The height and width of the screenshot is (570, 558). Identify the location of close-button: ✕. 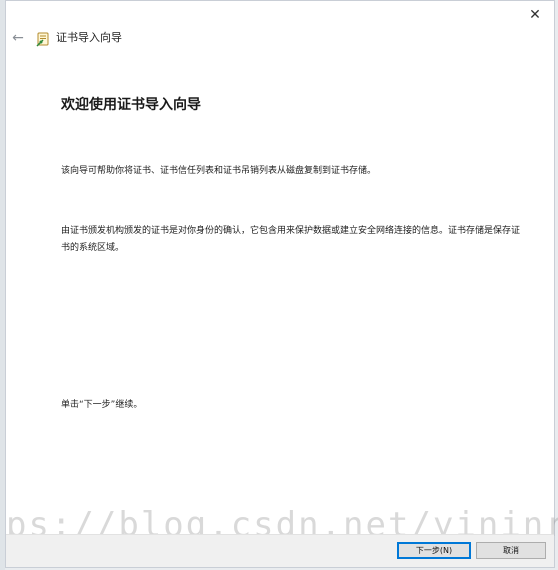
(535, 15).